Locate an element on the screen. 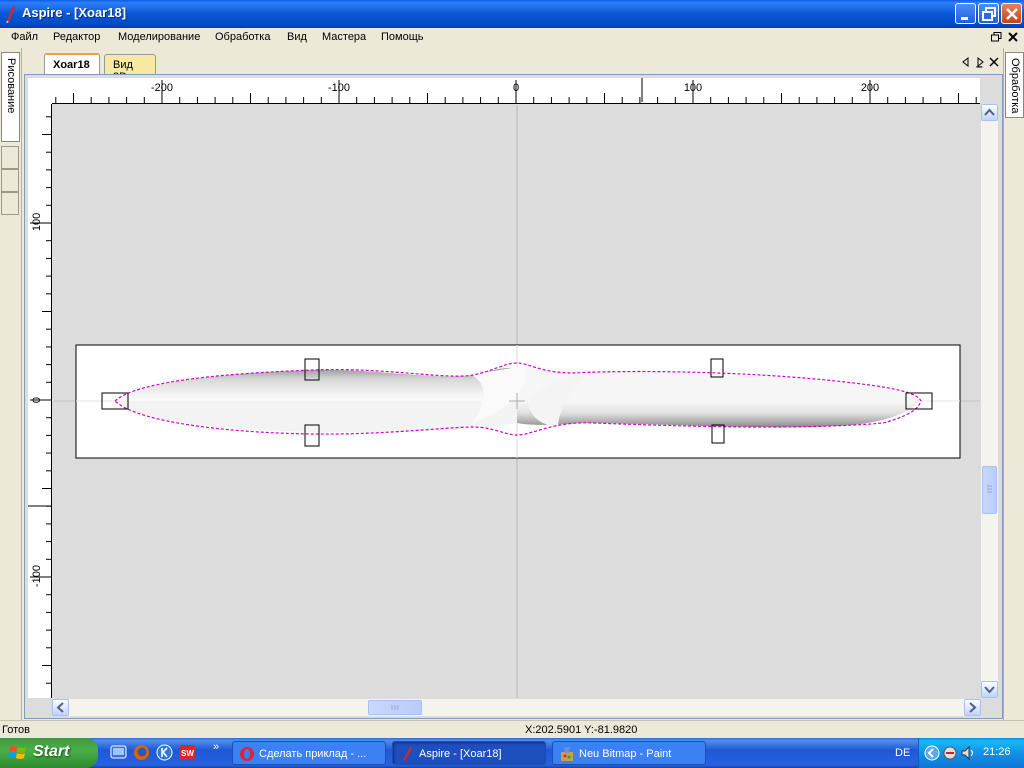 The width and height of the screenshot is (1024, 768). menu-toolpaths: Обработка is located at coordinates (242, 37).